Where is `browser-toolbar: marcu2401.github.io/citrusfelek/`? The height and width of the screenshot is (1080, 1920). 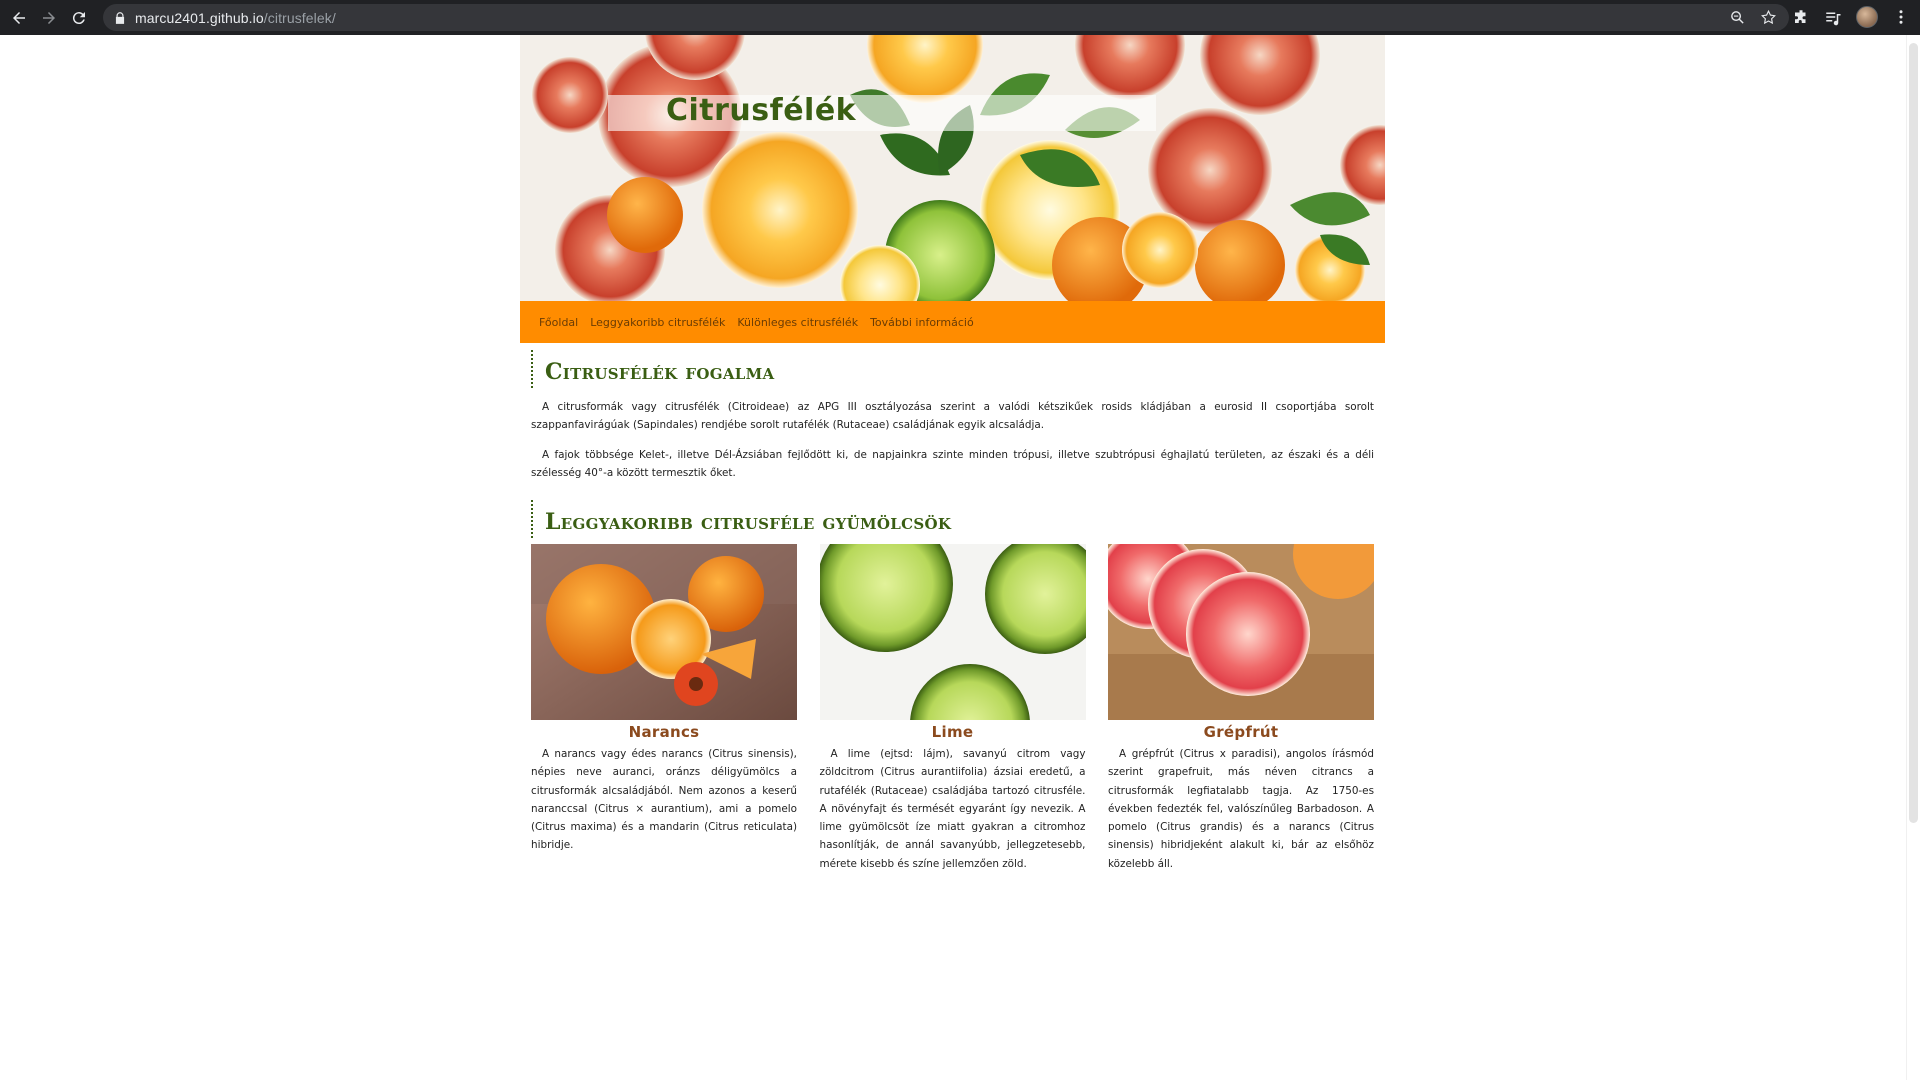
browser-toolbar: marcu2401.github.io/citrusfelek/ is located at coordinates (960, 17).